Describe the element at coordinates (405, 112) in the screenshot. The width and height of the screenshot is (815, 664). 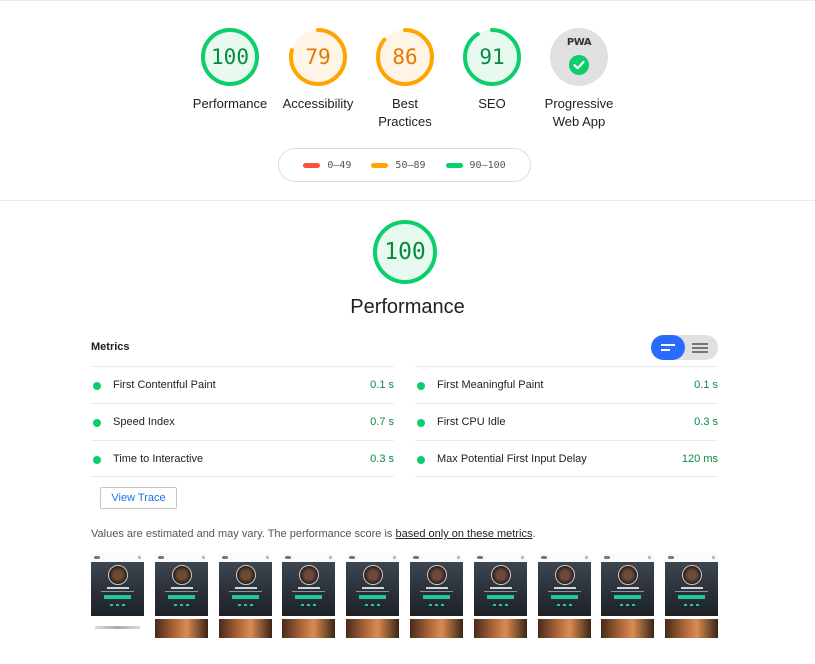
I see `best-practices-label: Best Practices` at that location.